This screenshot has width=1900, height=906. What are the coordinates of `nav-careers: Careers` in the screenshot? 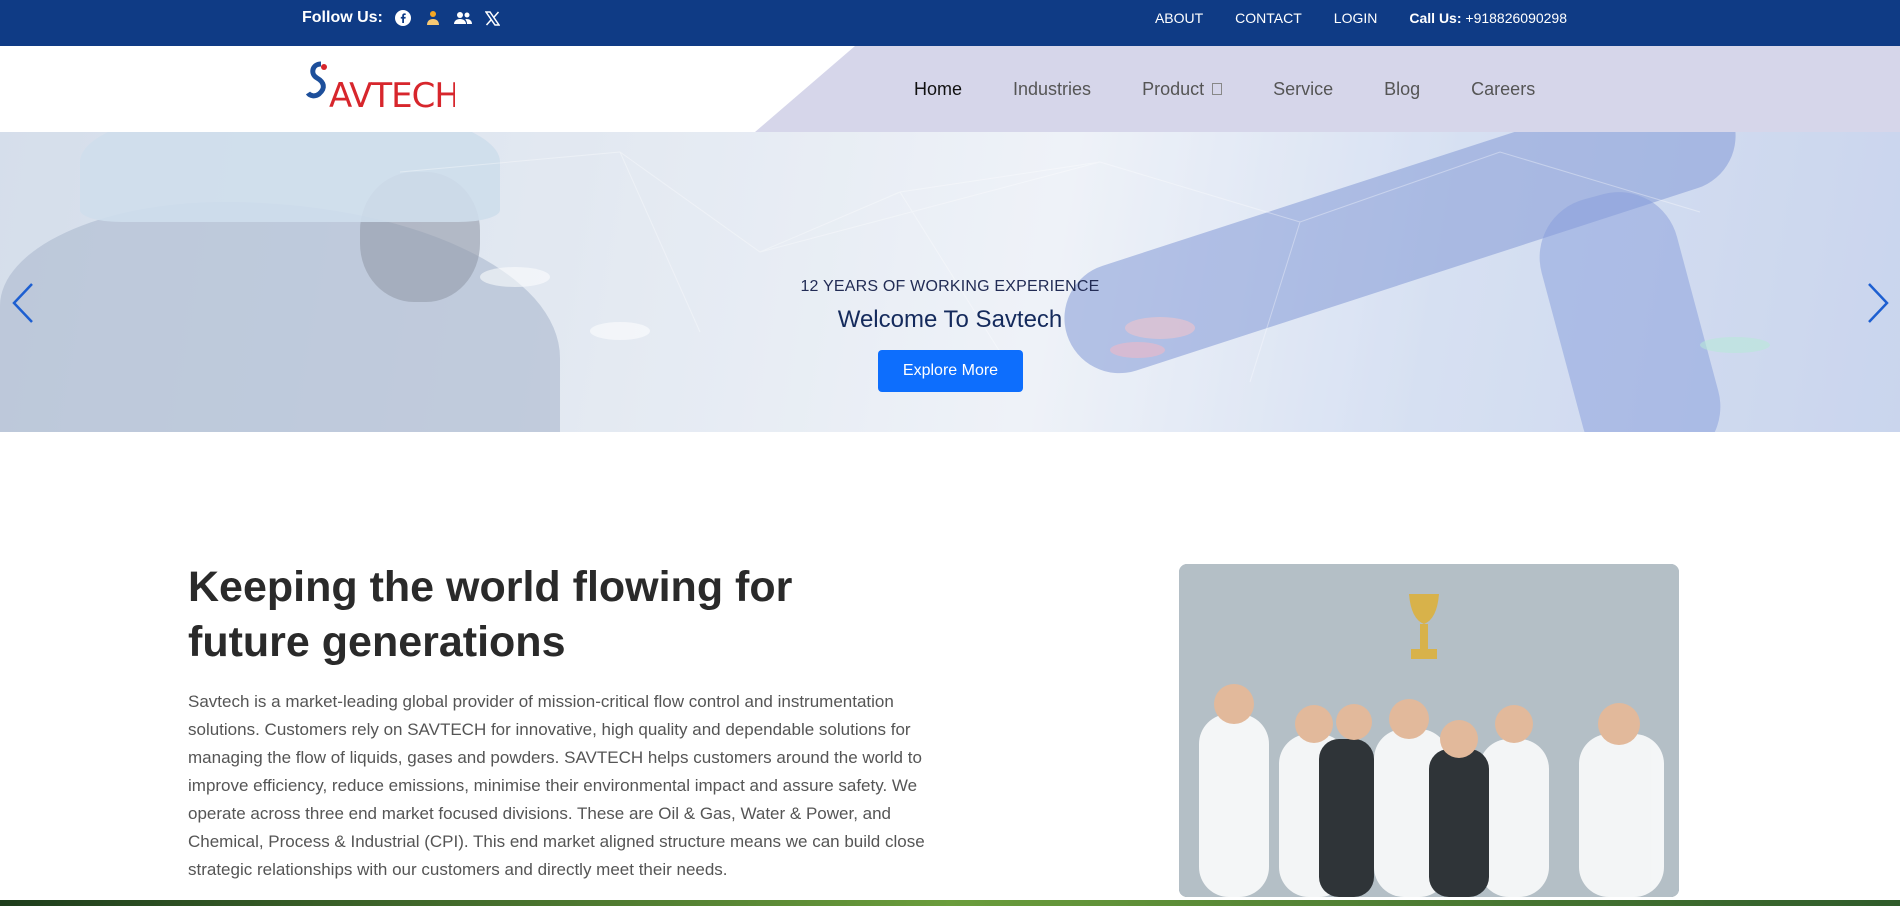 It's located at (1503, 89).